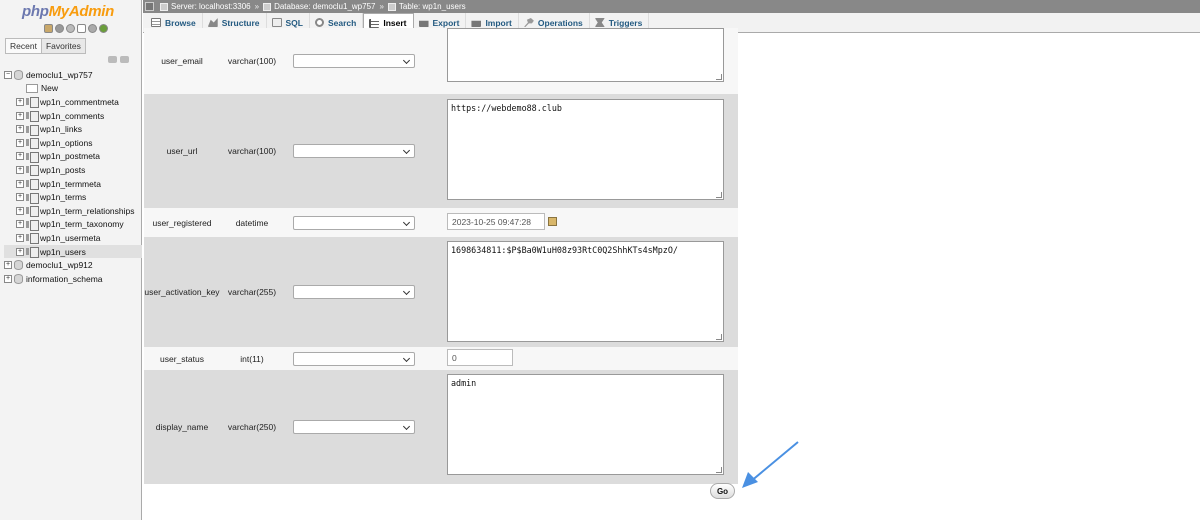 This screenshot has width=1200, height=520. What do you see at coordinates (585, 424) in the screenshot?
I see `value-textarea: admin` at bounding box center [585, 424].